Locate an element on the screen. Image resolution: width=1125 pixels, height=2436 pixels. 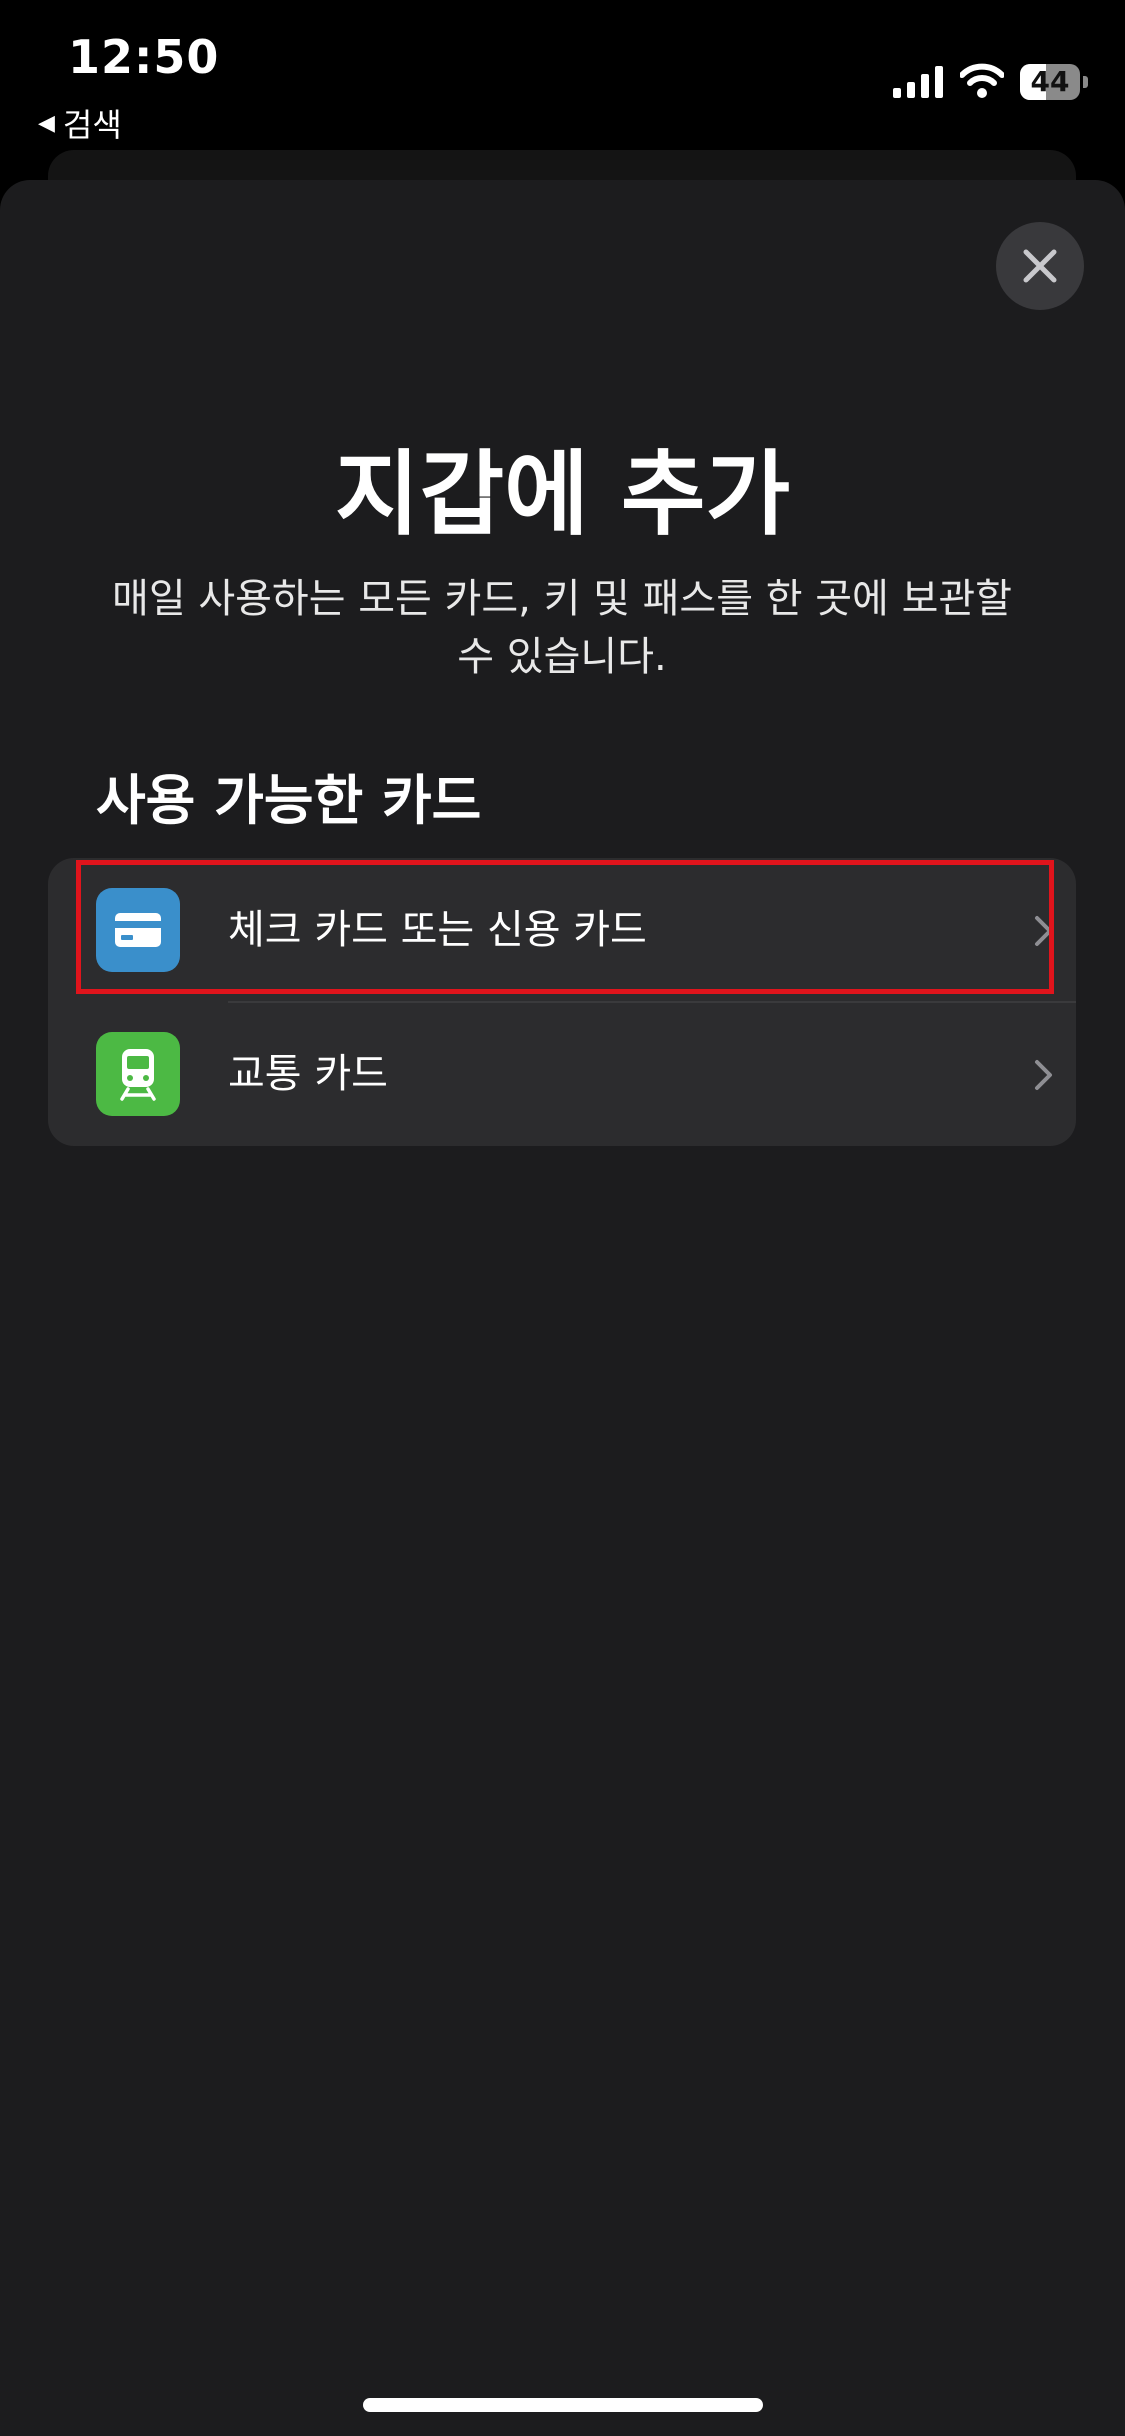
section-title: 사용 가능한 카드 is located at coordinates (289, 800).